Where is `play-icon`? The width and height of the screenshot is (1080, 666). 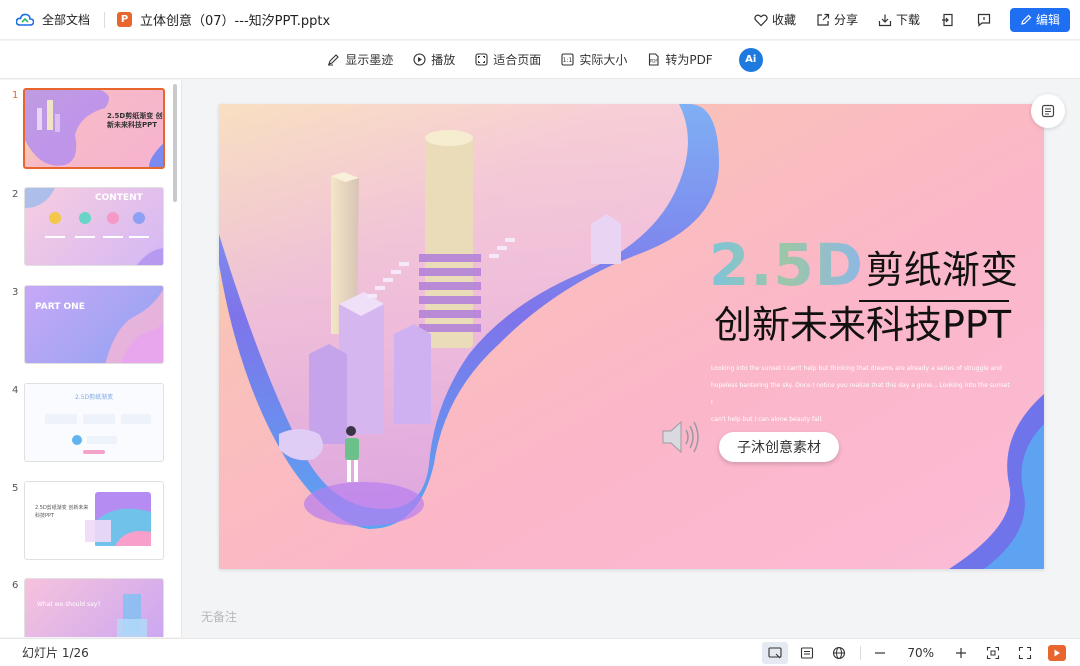 play-icon is located at coordinates (1057, 652).